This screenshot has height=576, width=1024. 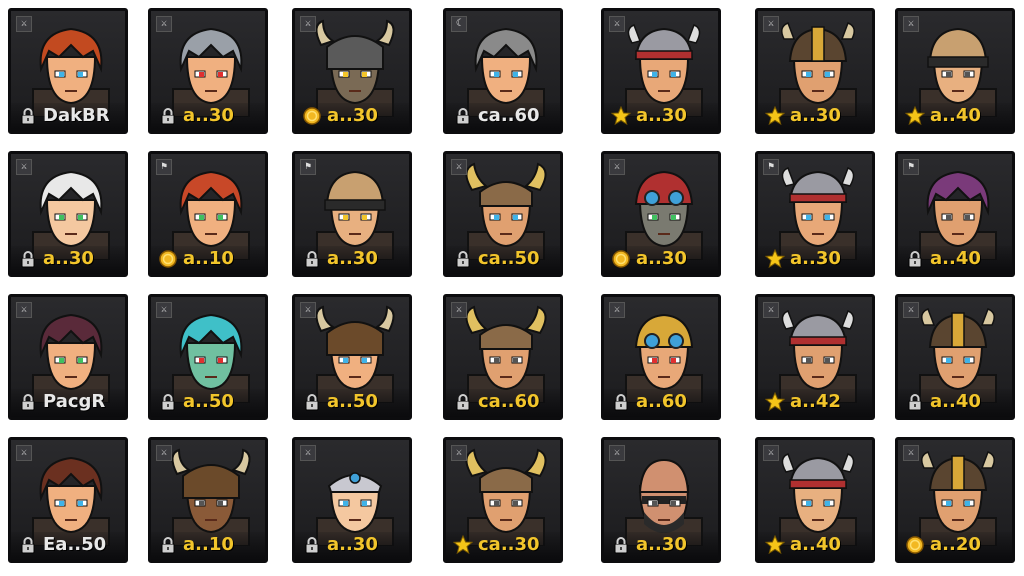 What do you see at coordinates (459, 24) in the screenshot?
I see `class-icon: ☾` at bounding box center [459, 24].